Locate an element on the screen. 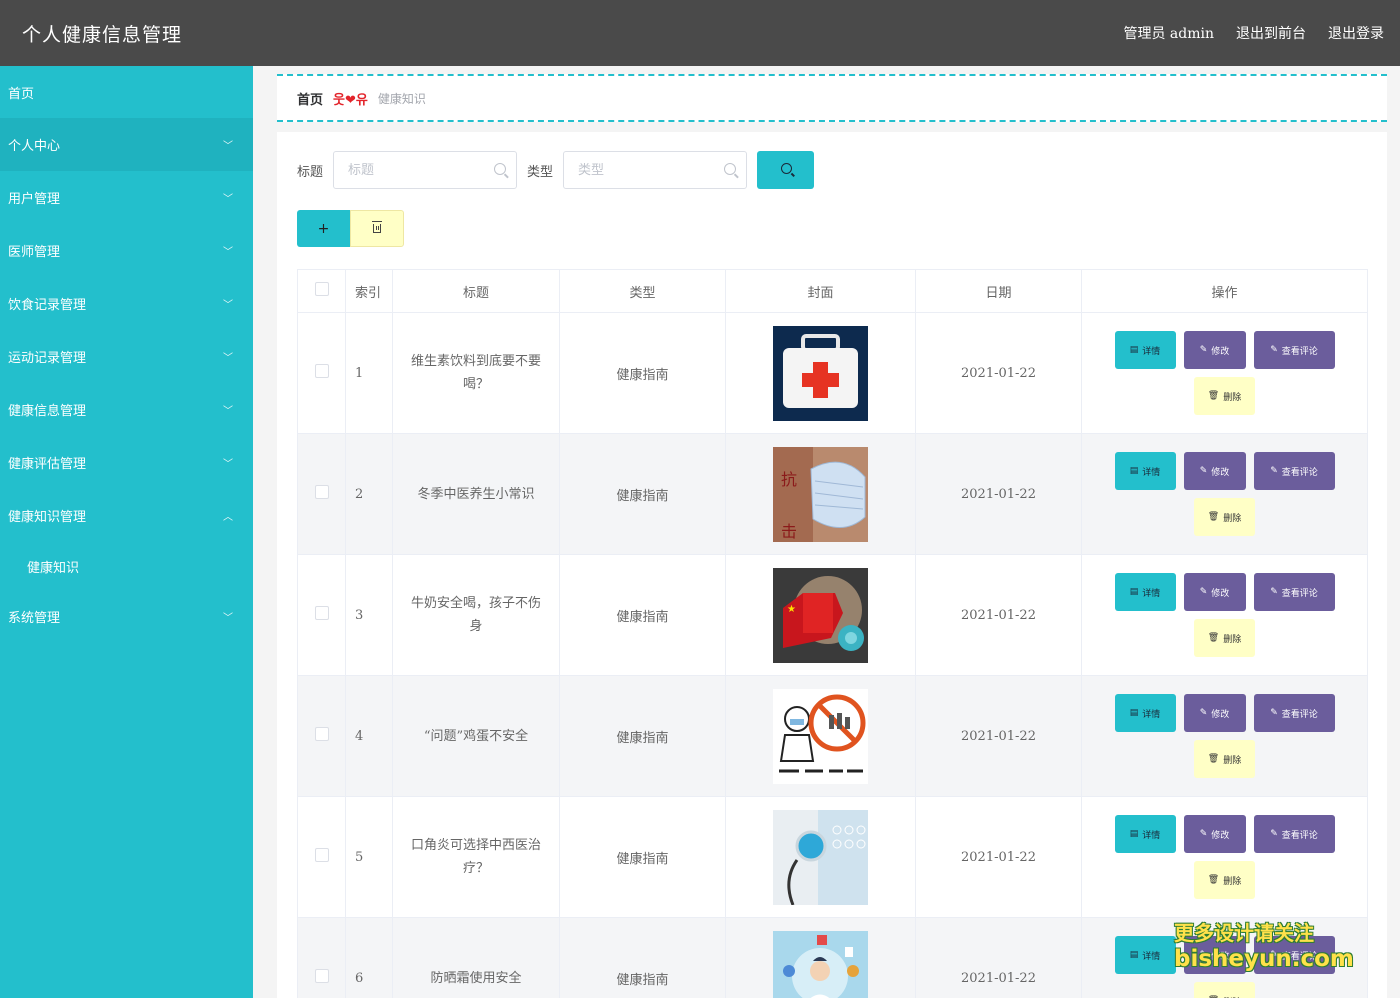  row-index: 4 is located at coordinates (369, 736).